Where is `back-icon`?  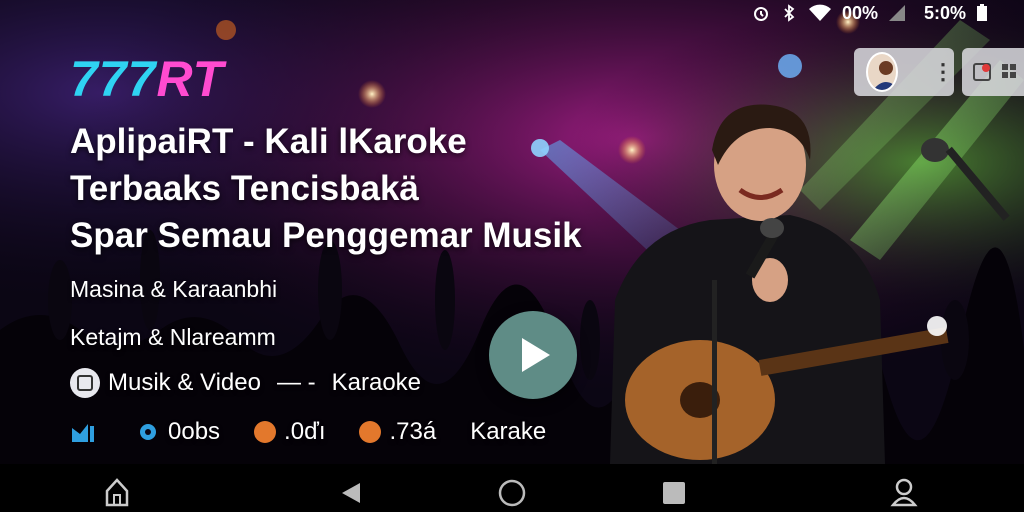 back-icon is located at coordinates (351, 493).